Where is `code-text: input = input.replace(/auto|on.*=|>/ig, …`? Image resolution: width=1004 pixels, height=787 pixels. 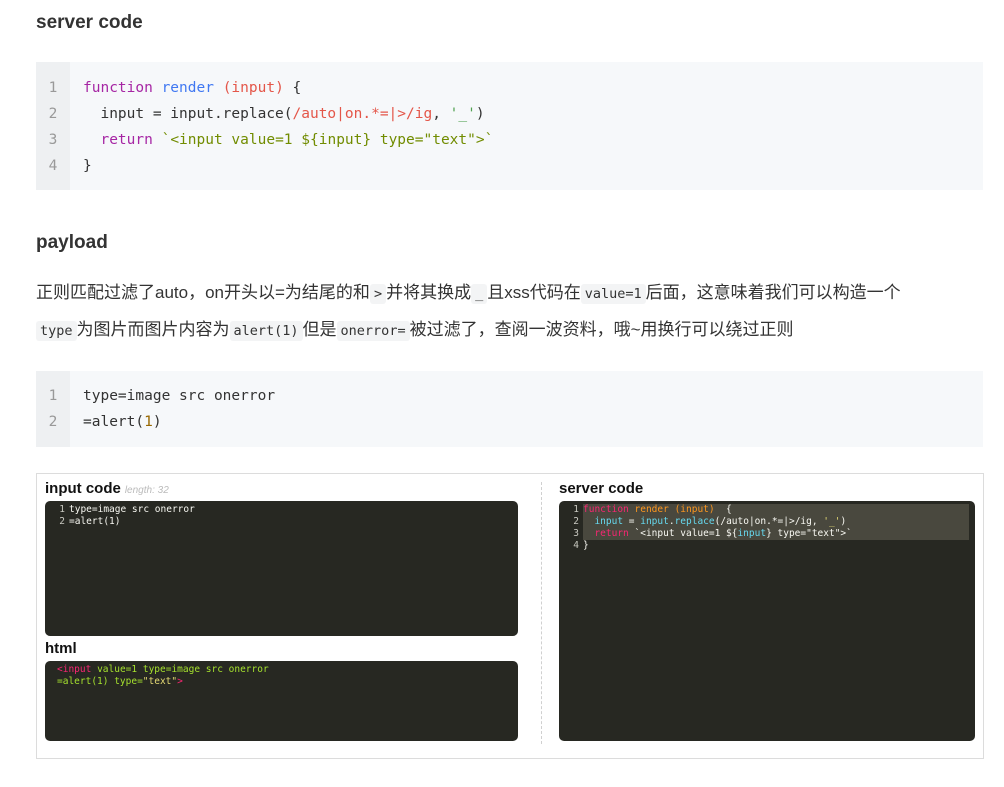
code-text: input = input.replace(/auto|on.*=|>/ig, … is located at coordinates (284, 114).